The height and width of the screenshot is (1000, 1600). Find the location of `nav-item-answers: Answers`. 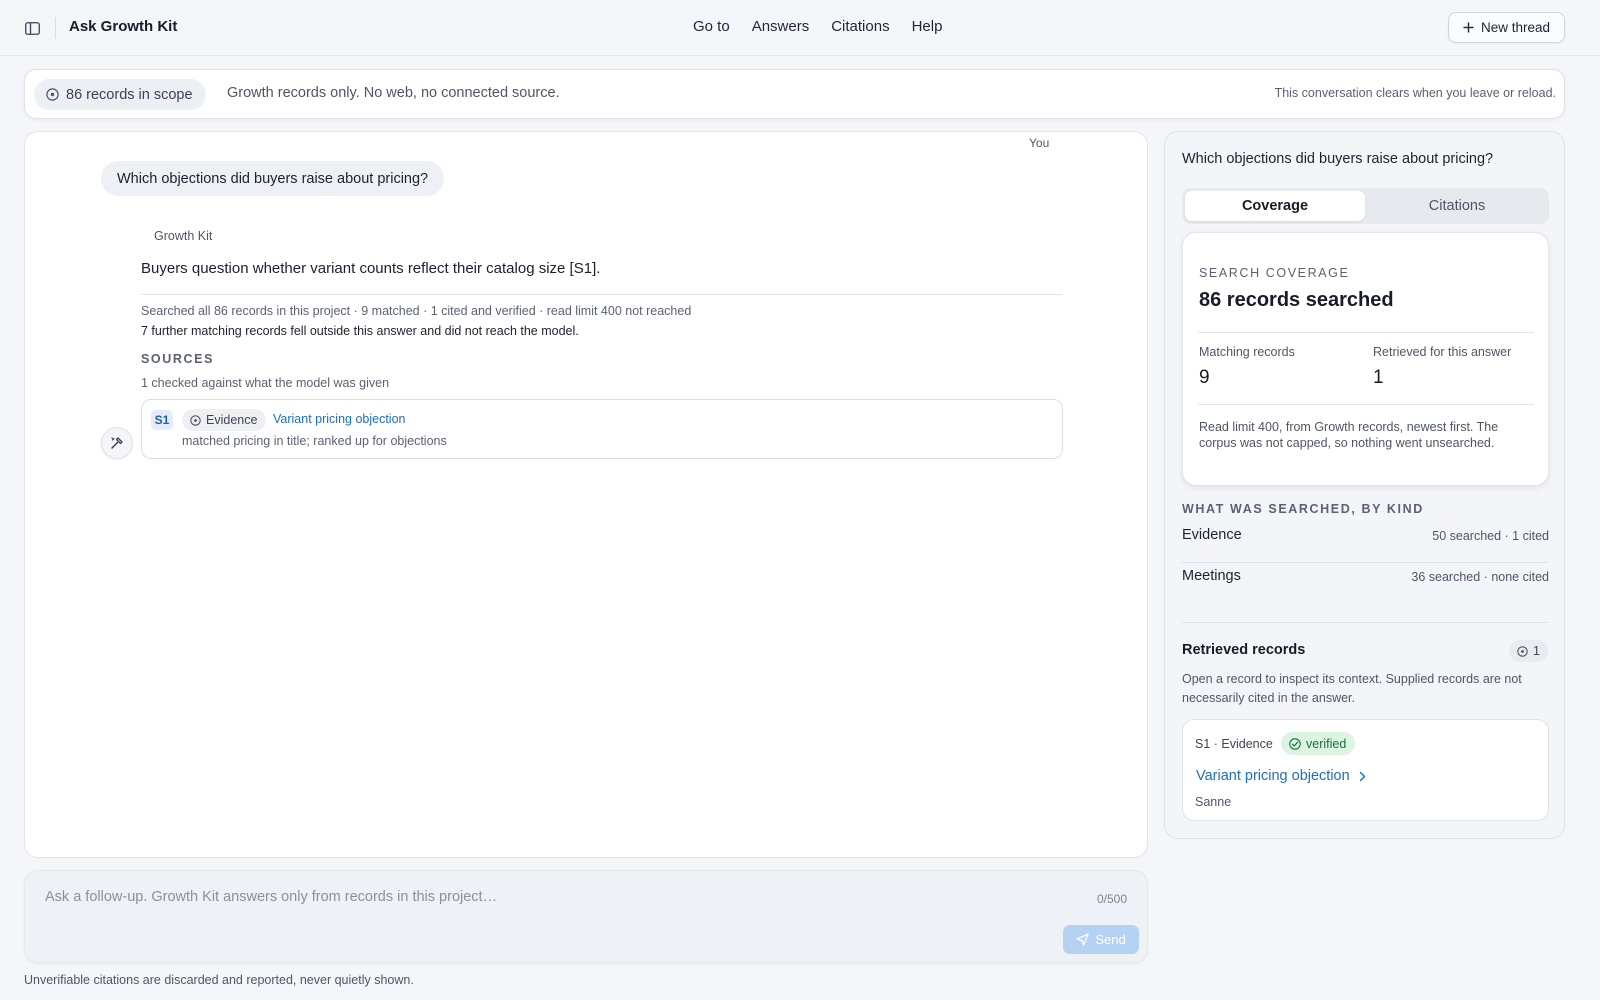

nav-item-answers: Answers is located at coordinates (781, 26).